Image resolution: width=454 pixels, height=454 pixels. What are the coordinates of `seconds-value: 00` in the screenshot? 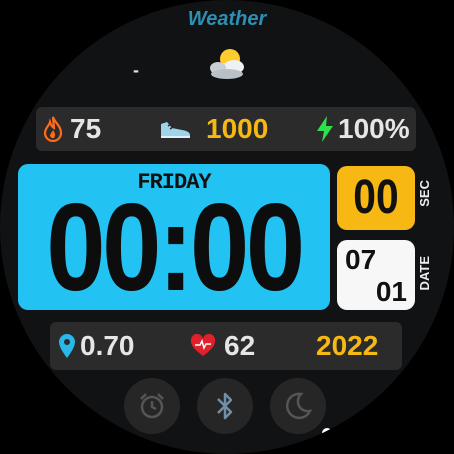 It's located at (376, 197).